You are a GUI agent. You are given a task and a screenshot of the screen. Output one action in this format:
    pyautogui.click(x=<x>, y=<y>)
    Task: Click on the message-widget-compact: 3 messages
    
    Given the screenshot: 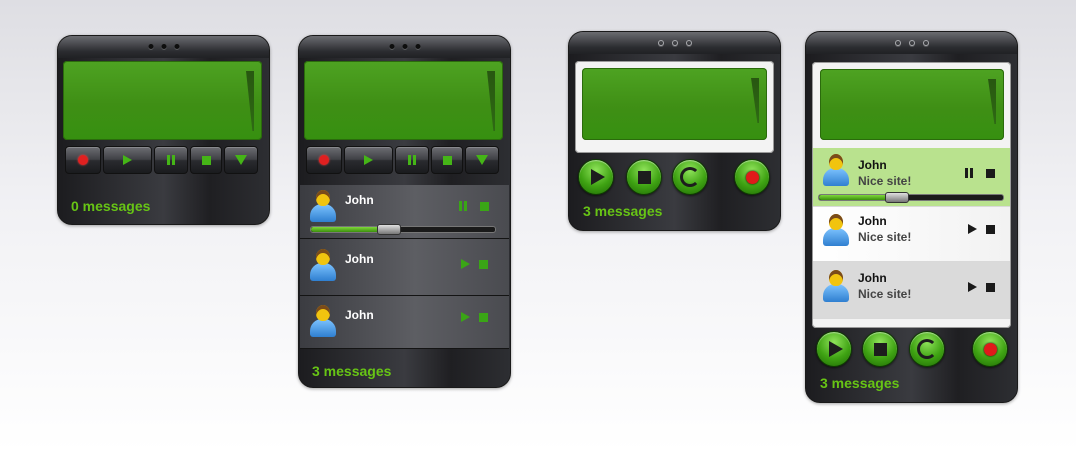 What is the action you would take?
    pyautogui.click(x=674, y=131)
    